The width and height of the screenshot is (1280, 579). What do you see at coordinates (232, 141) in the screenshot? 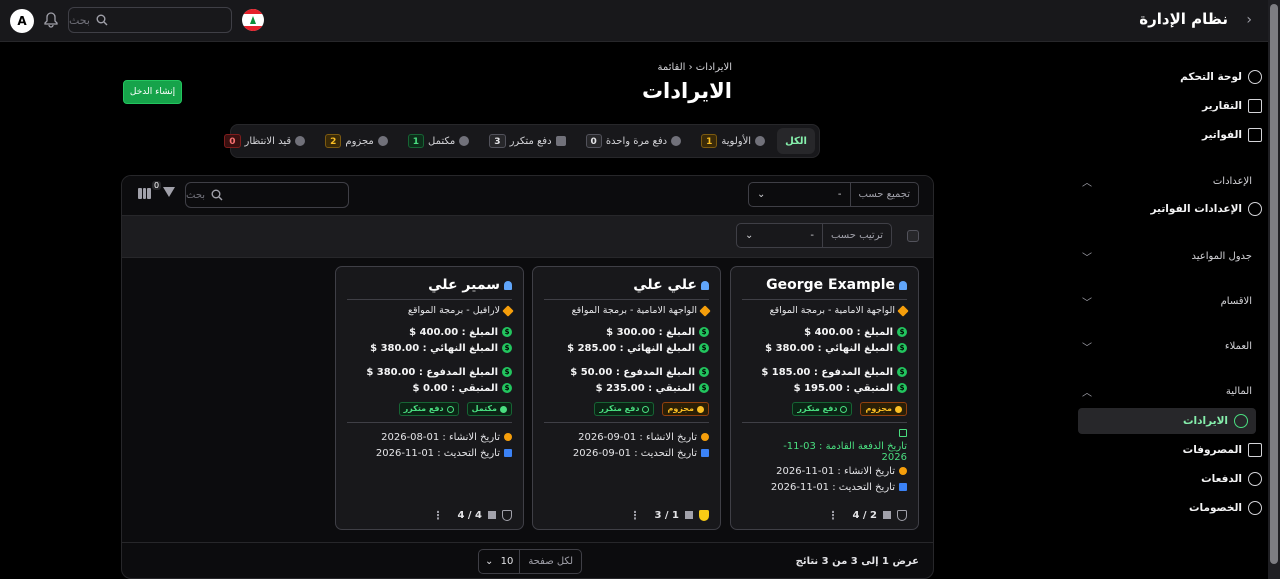
I see `tab-count-badge: 0` at bounding box center [232, 141].